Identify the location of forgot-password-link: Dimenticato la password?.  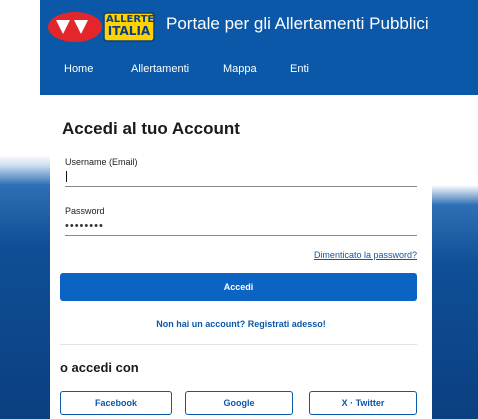
(365, 255).